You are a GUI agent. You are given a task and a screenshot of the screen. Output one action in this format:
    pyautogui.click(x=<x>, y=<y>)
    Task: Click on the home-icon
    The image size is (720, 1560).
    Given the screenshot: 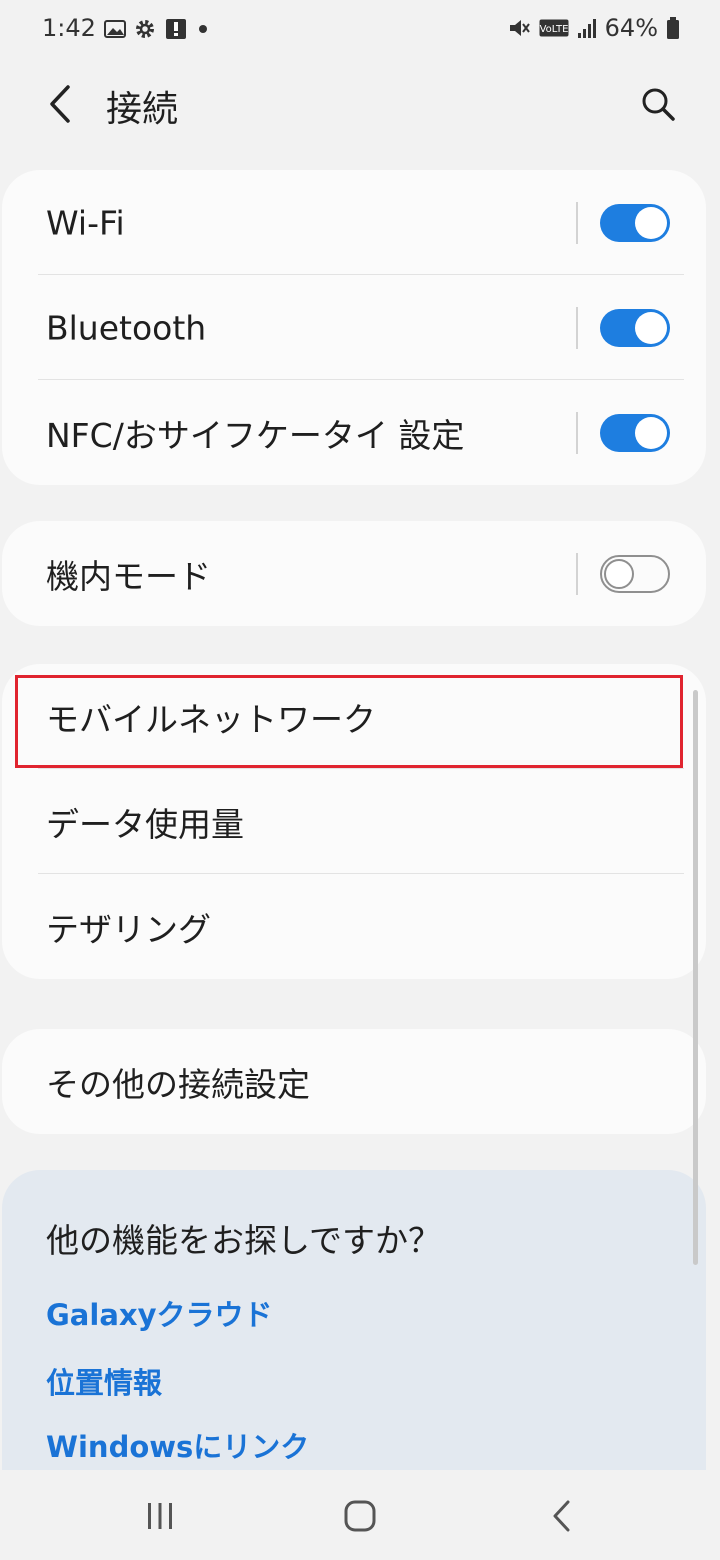 What is the action you would take?
    pyautogui.click(x=360, y=1516)
    